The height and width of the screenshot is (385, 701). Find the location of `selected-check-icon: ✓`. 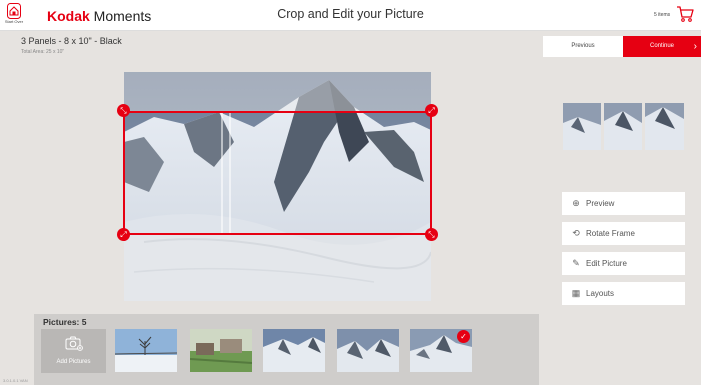

selected-check-icon: ✓ is located at coordinates (463, 336).